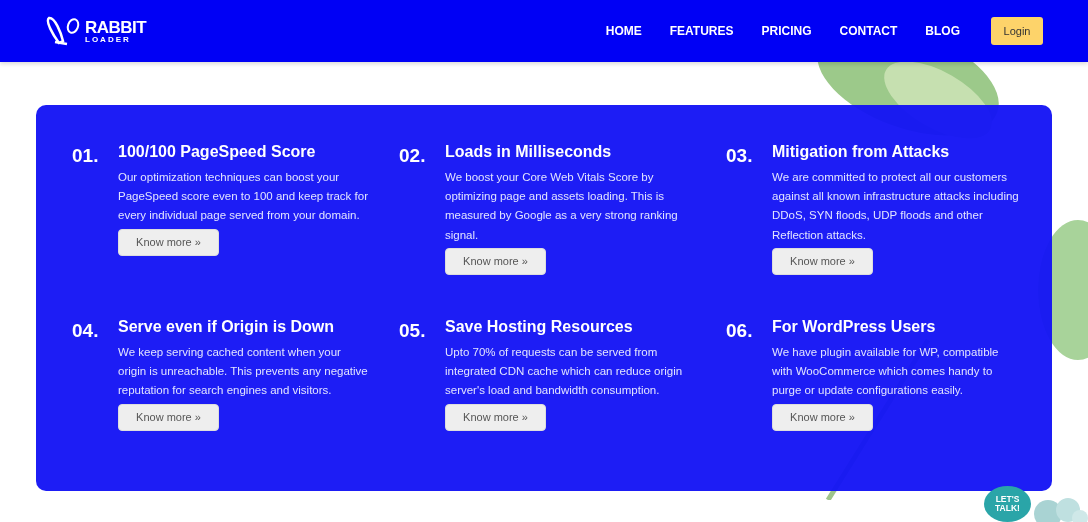 Image resolution: width=1088 pixels, height=522 pixels. What do you see at coordinates (217, 152) in the screenshot?
I see `feature-title: 100/100 PageSpeed Score` at bounding box center [217, 152].